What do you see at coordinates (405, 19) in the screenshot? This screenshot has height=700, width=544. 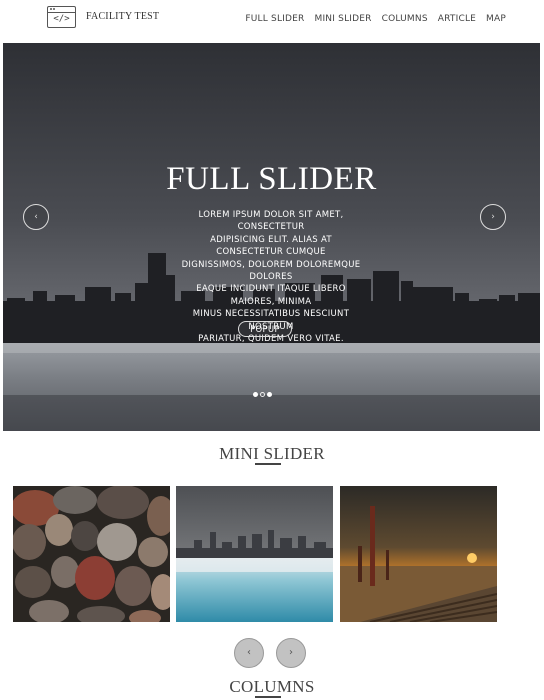 I see `nav-columns: COLUMNS` at bounding box center [405, 19].